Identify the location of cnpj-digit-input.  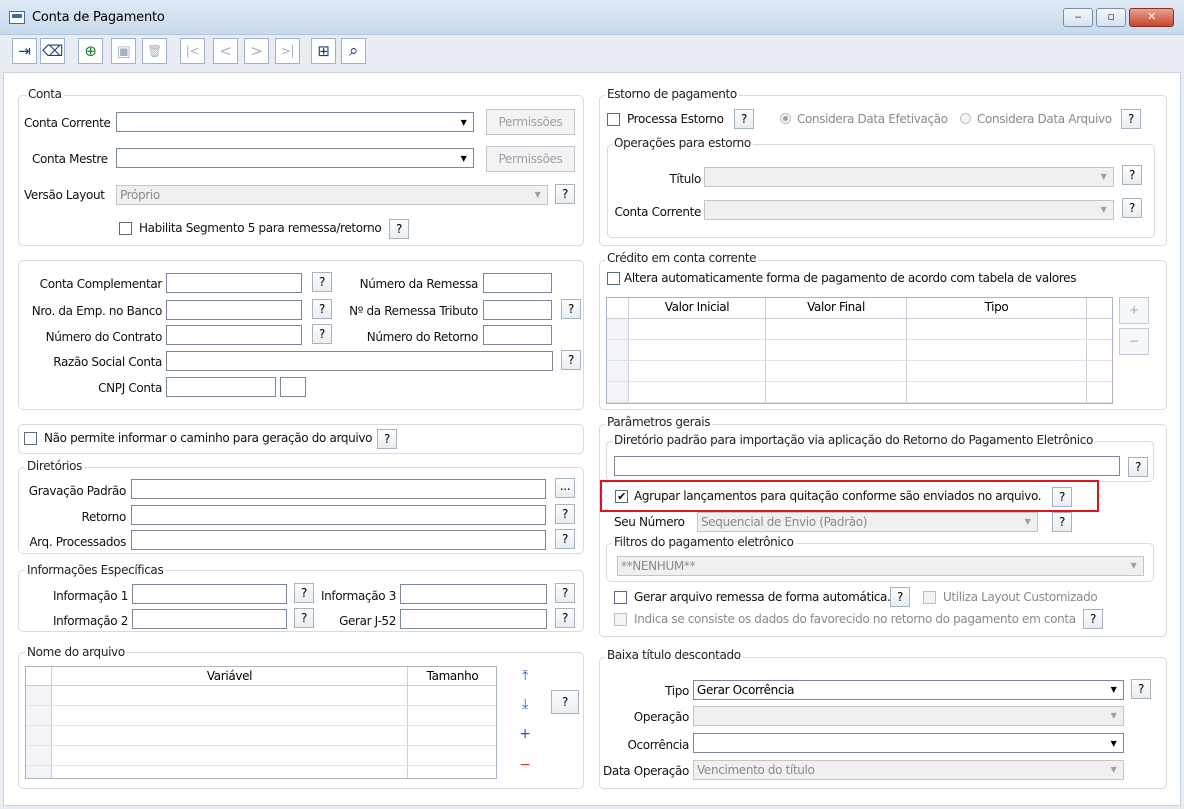
(293, 387).